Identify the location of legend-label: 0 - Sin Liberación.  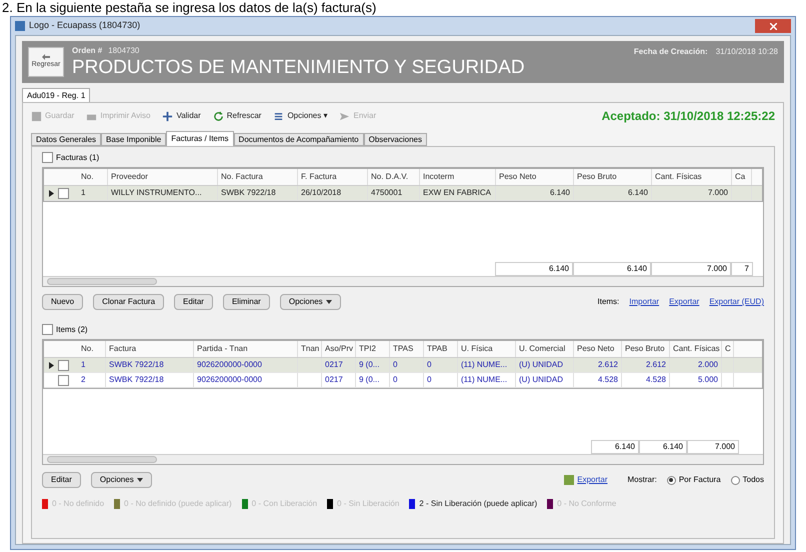
(368, 504).